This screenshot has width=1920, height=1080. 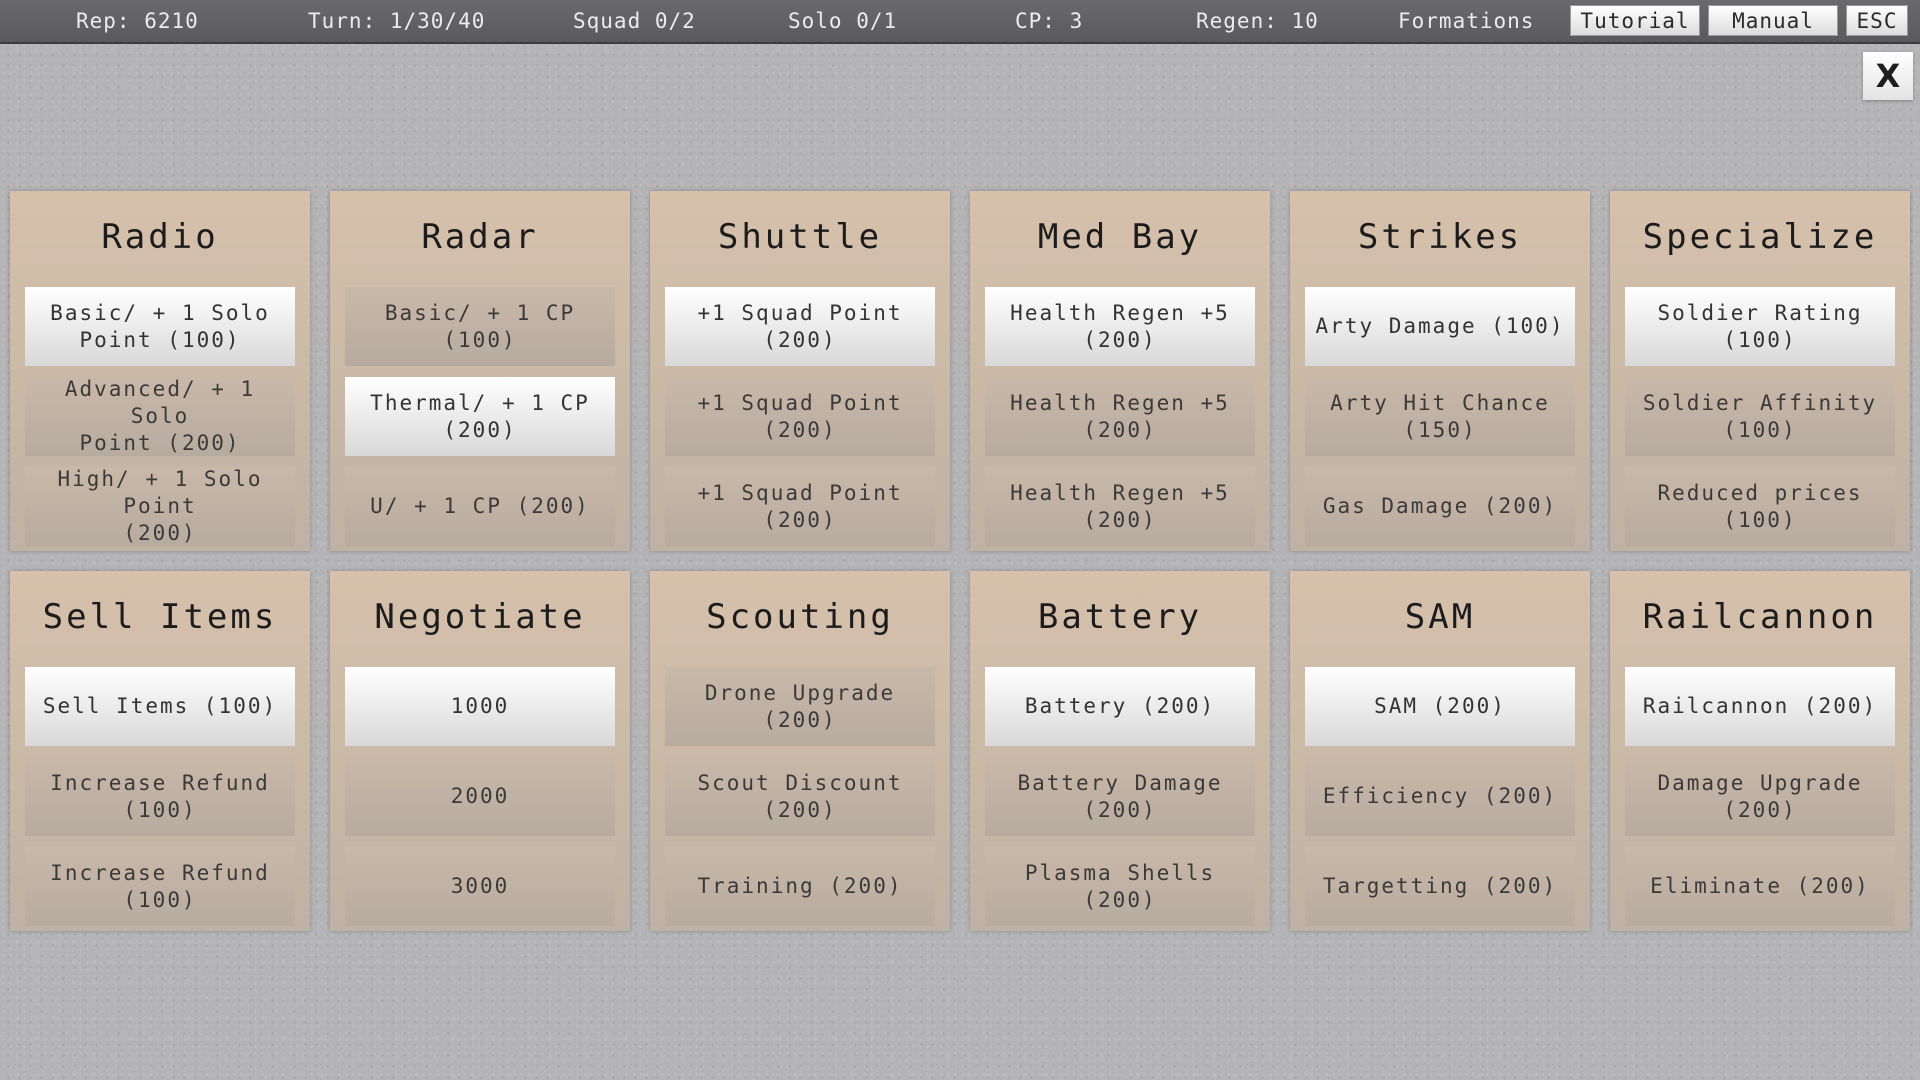 I want to click on manual-button: Manual, so click(x=1773, y=20).